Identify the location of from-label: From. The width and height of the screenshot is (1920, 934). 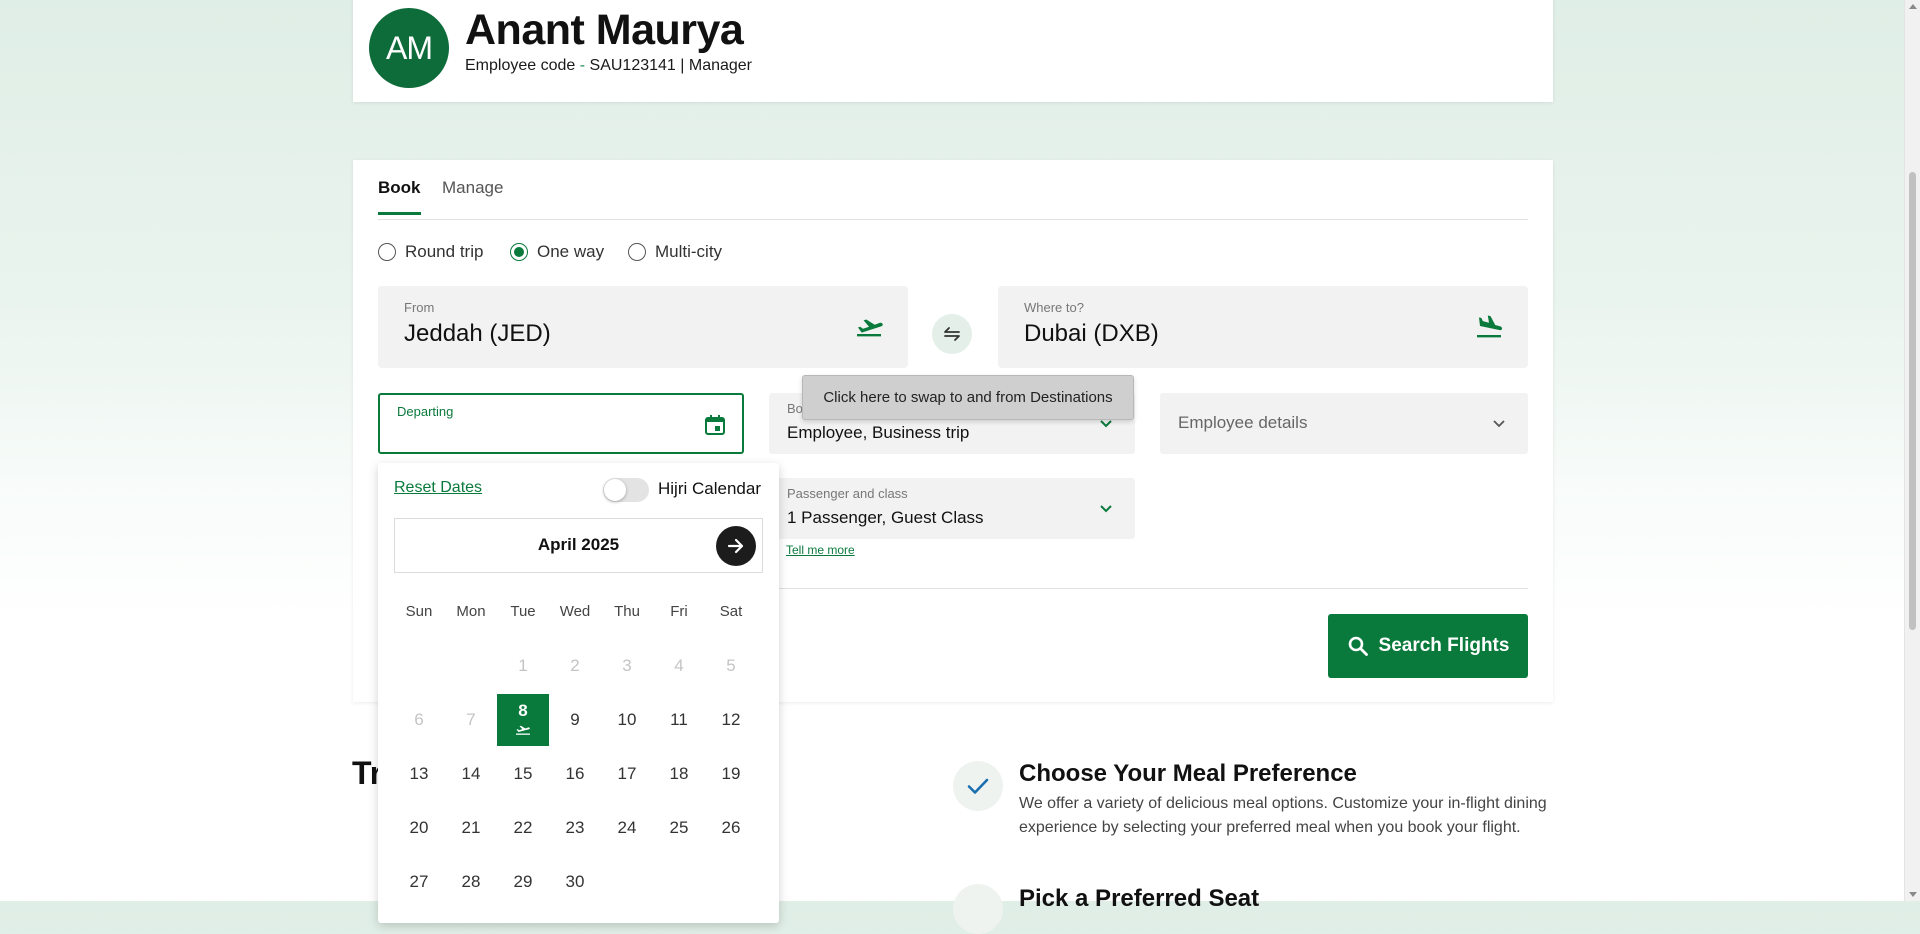
(419, 307).